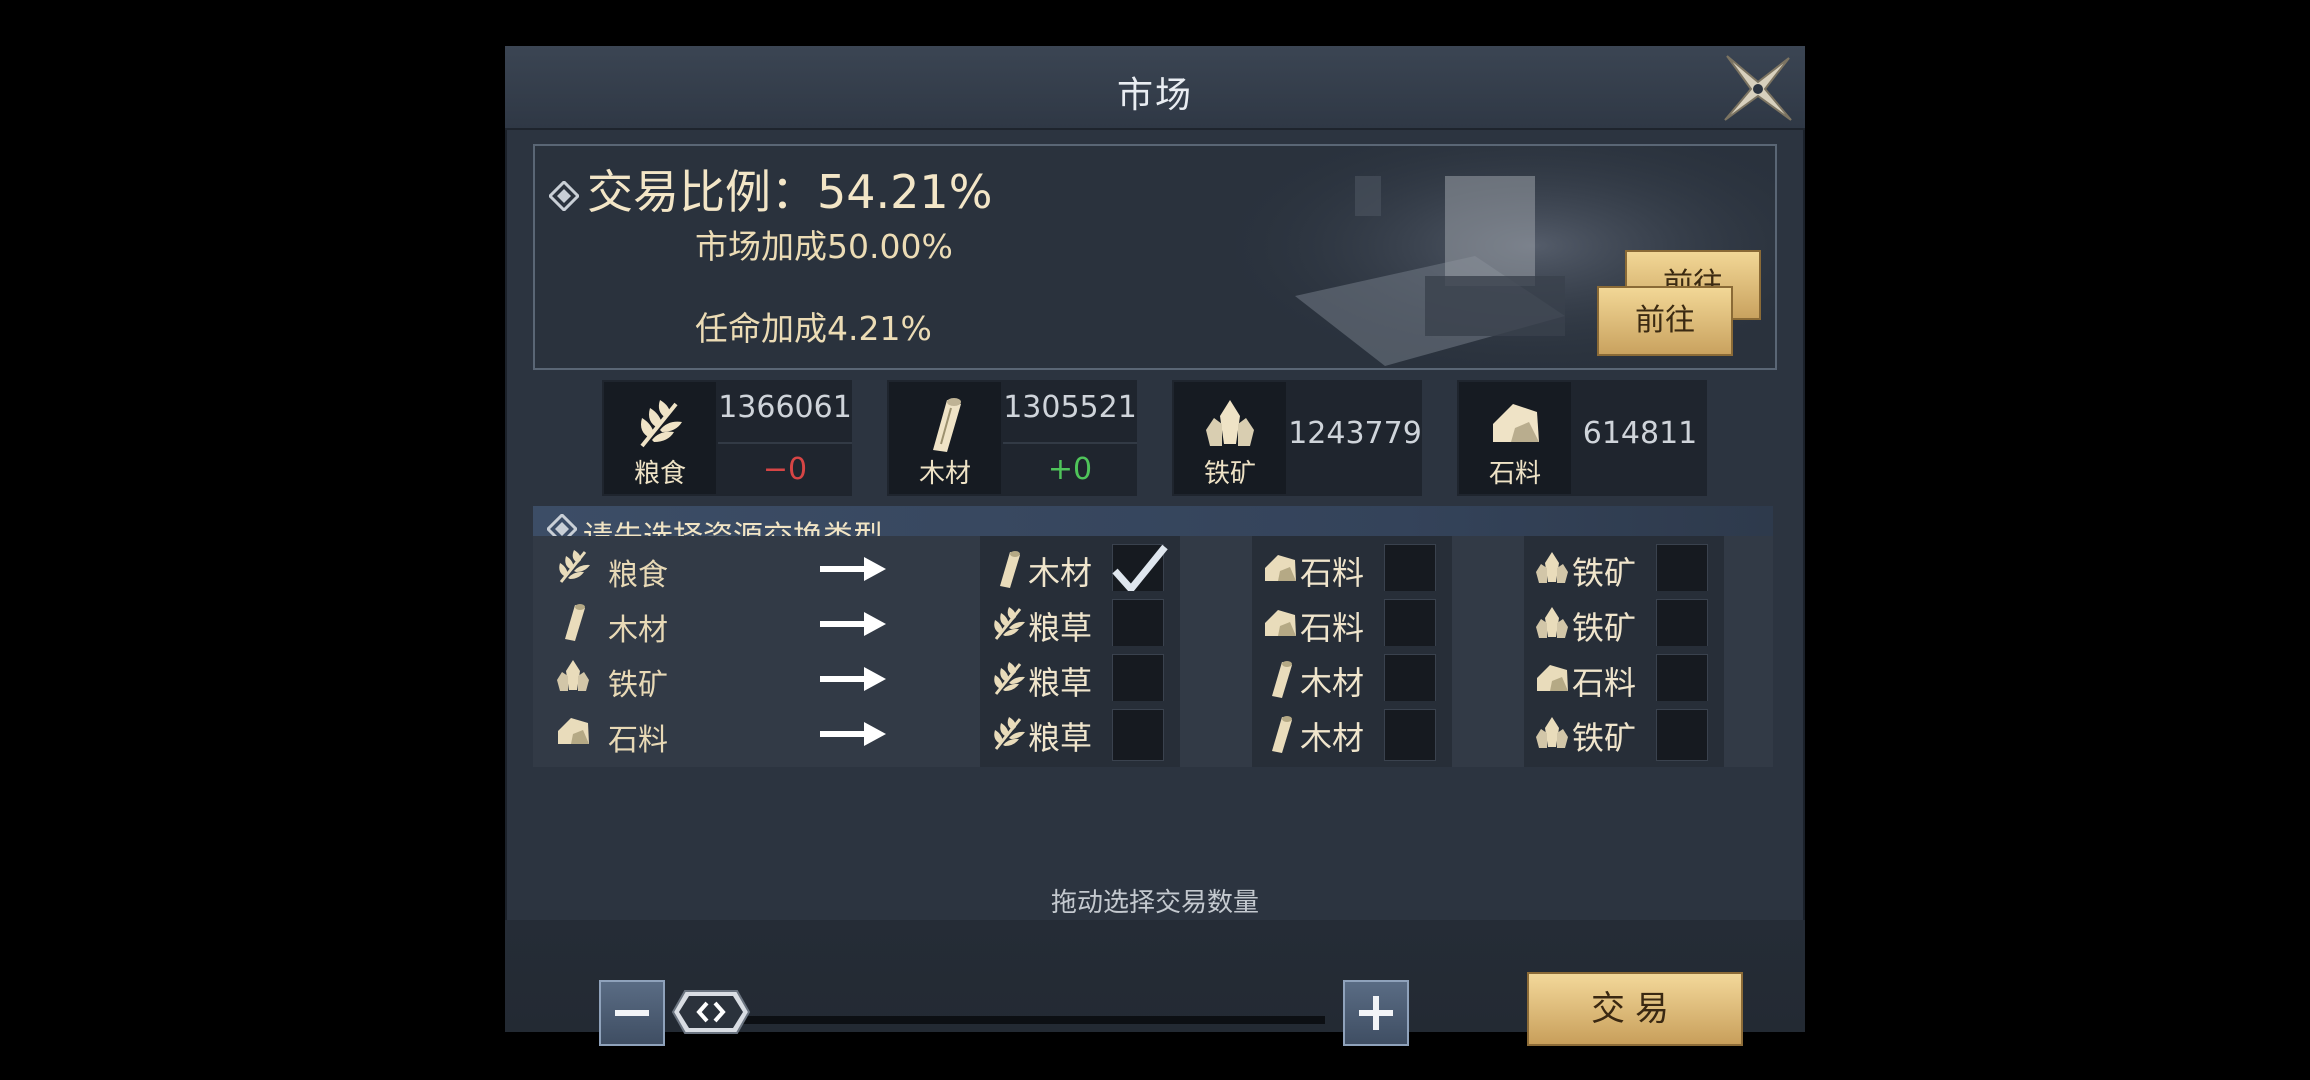  I want to click on close-icon, so click(1758, 88).